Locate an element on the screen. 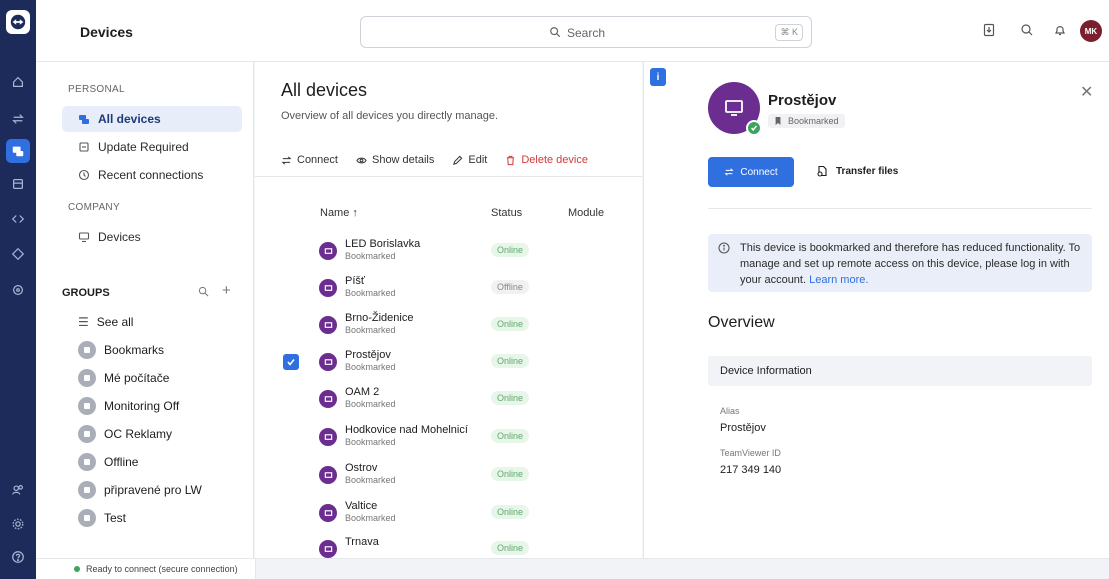  home-icon is located at coordinates (18, 82).